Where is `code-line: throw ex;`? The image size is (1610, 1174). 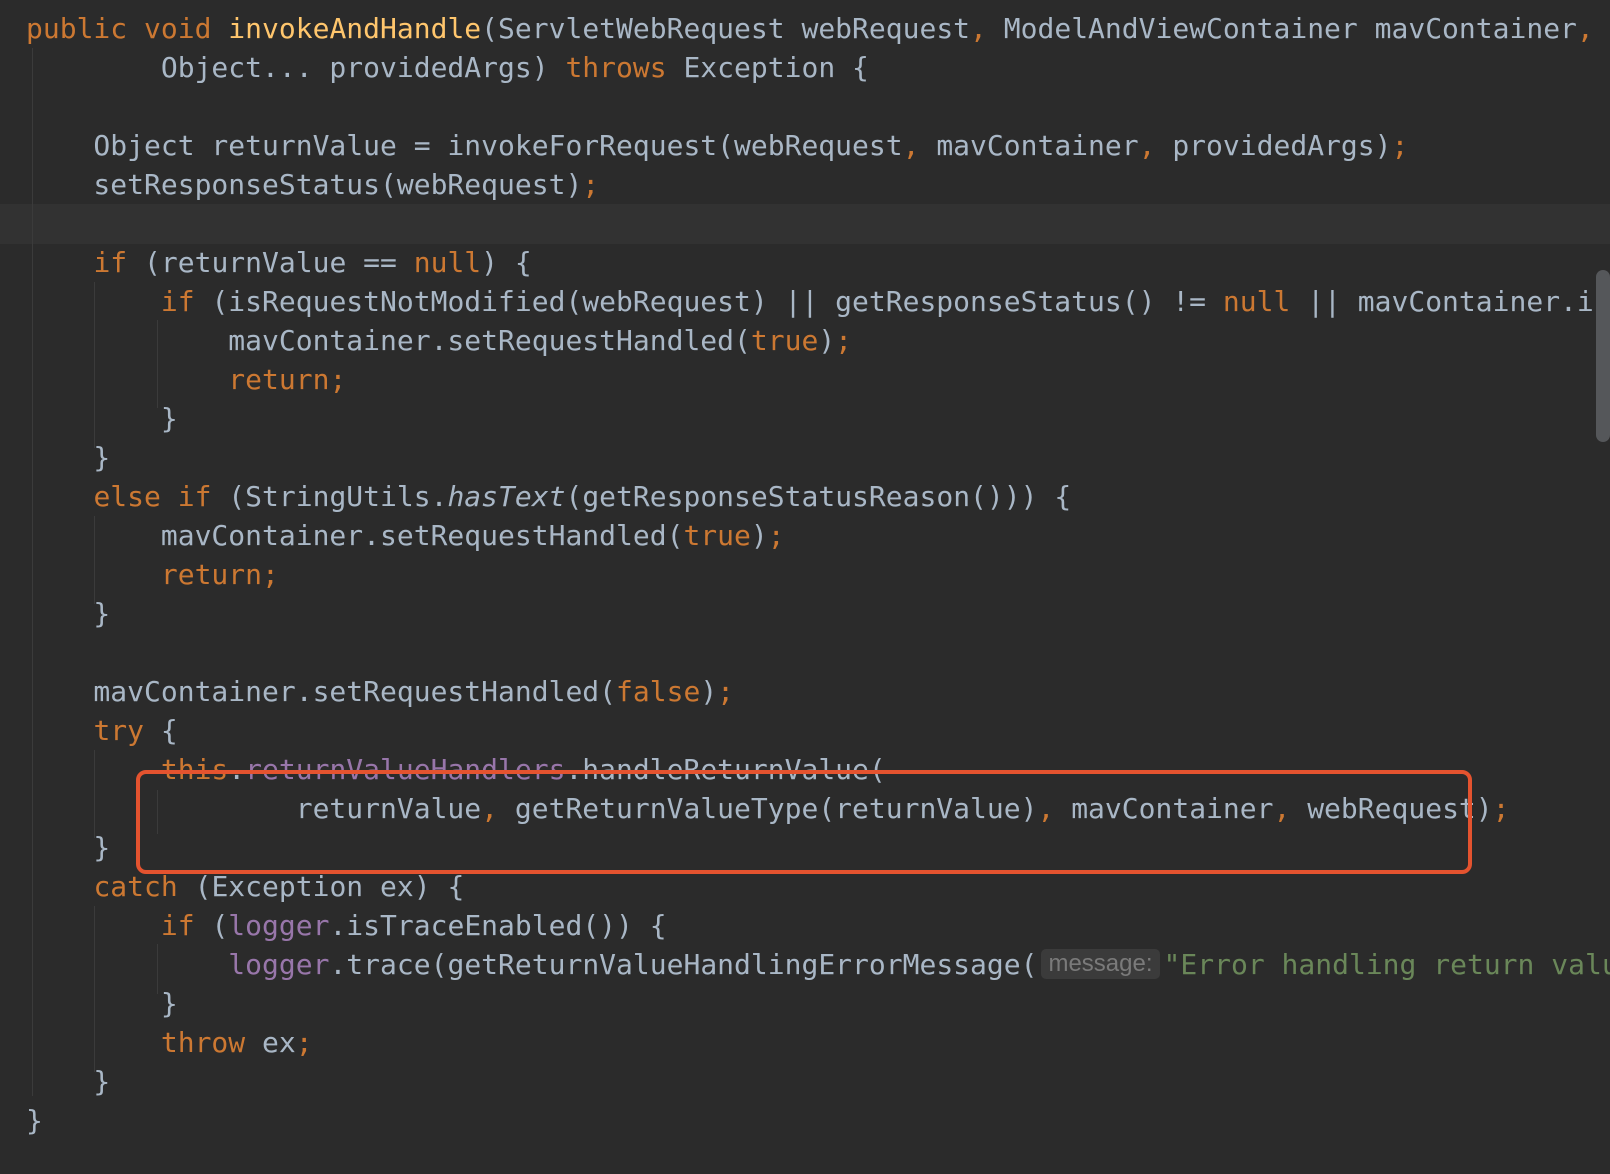
code-line: throw ex; is located at coordinates (169, 1043).